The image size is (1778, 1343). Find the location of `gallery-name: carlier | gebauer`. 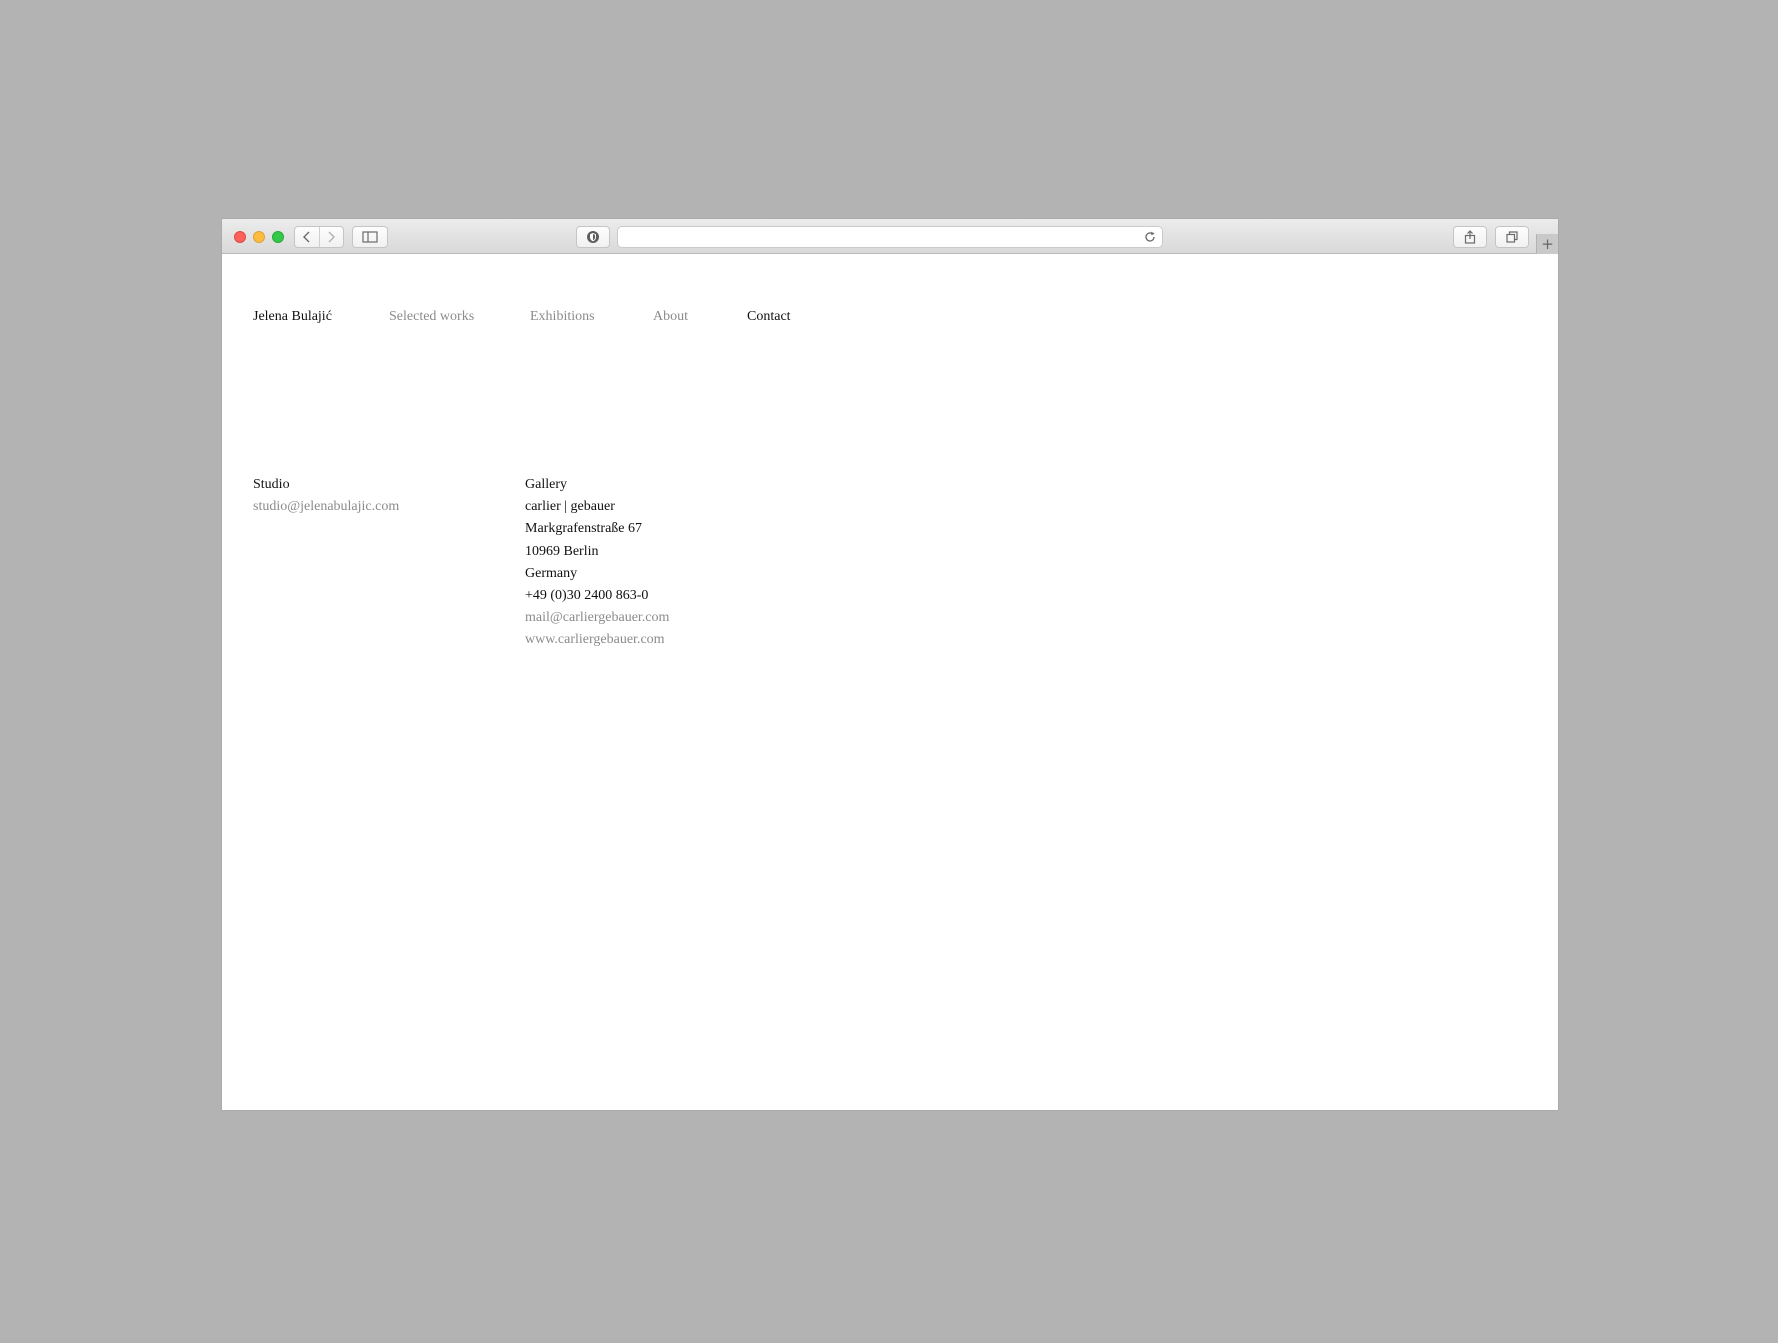

gallery-name: carlier | gebauer is located at coordinates (570, 507).